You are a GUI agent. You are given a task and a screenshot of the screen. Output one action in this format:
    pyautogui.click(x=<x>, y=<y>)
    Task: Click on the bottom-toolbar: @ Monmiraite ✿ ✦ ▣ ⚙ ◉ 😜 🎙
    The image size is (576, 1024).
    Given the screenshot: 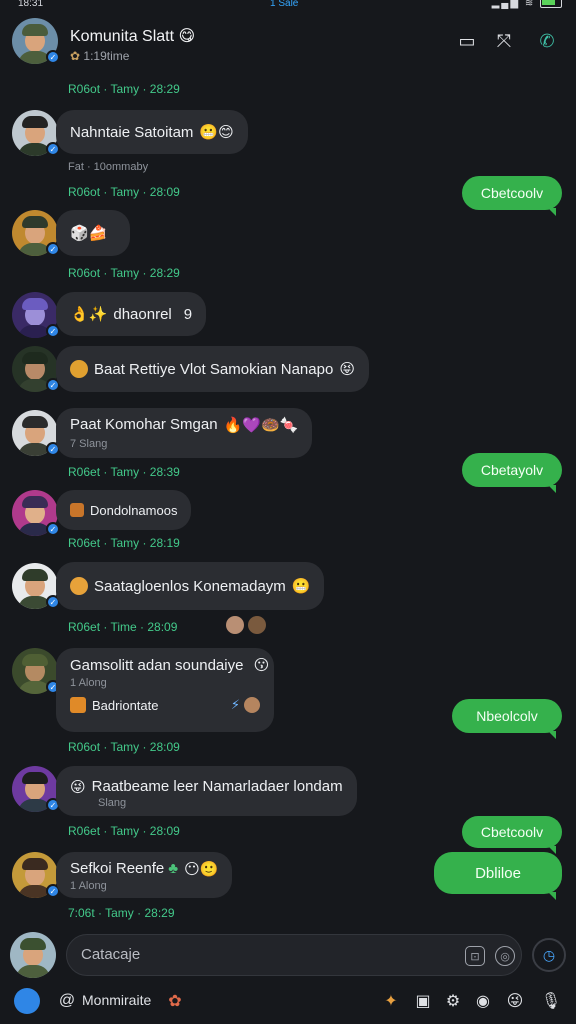 What is the action you would take?
    pyautogui.click(x=288, y=1004)
    